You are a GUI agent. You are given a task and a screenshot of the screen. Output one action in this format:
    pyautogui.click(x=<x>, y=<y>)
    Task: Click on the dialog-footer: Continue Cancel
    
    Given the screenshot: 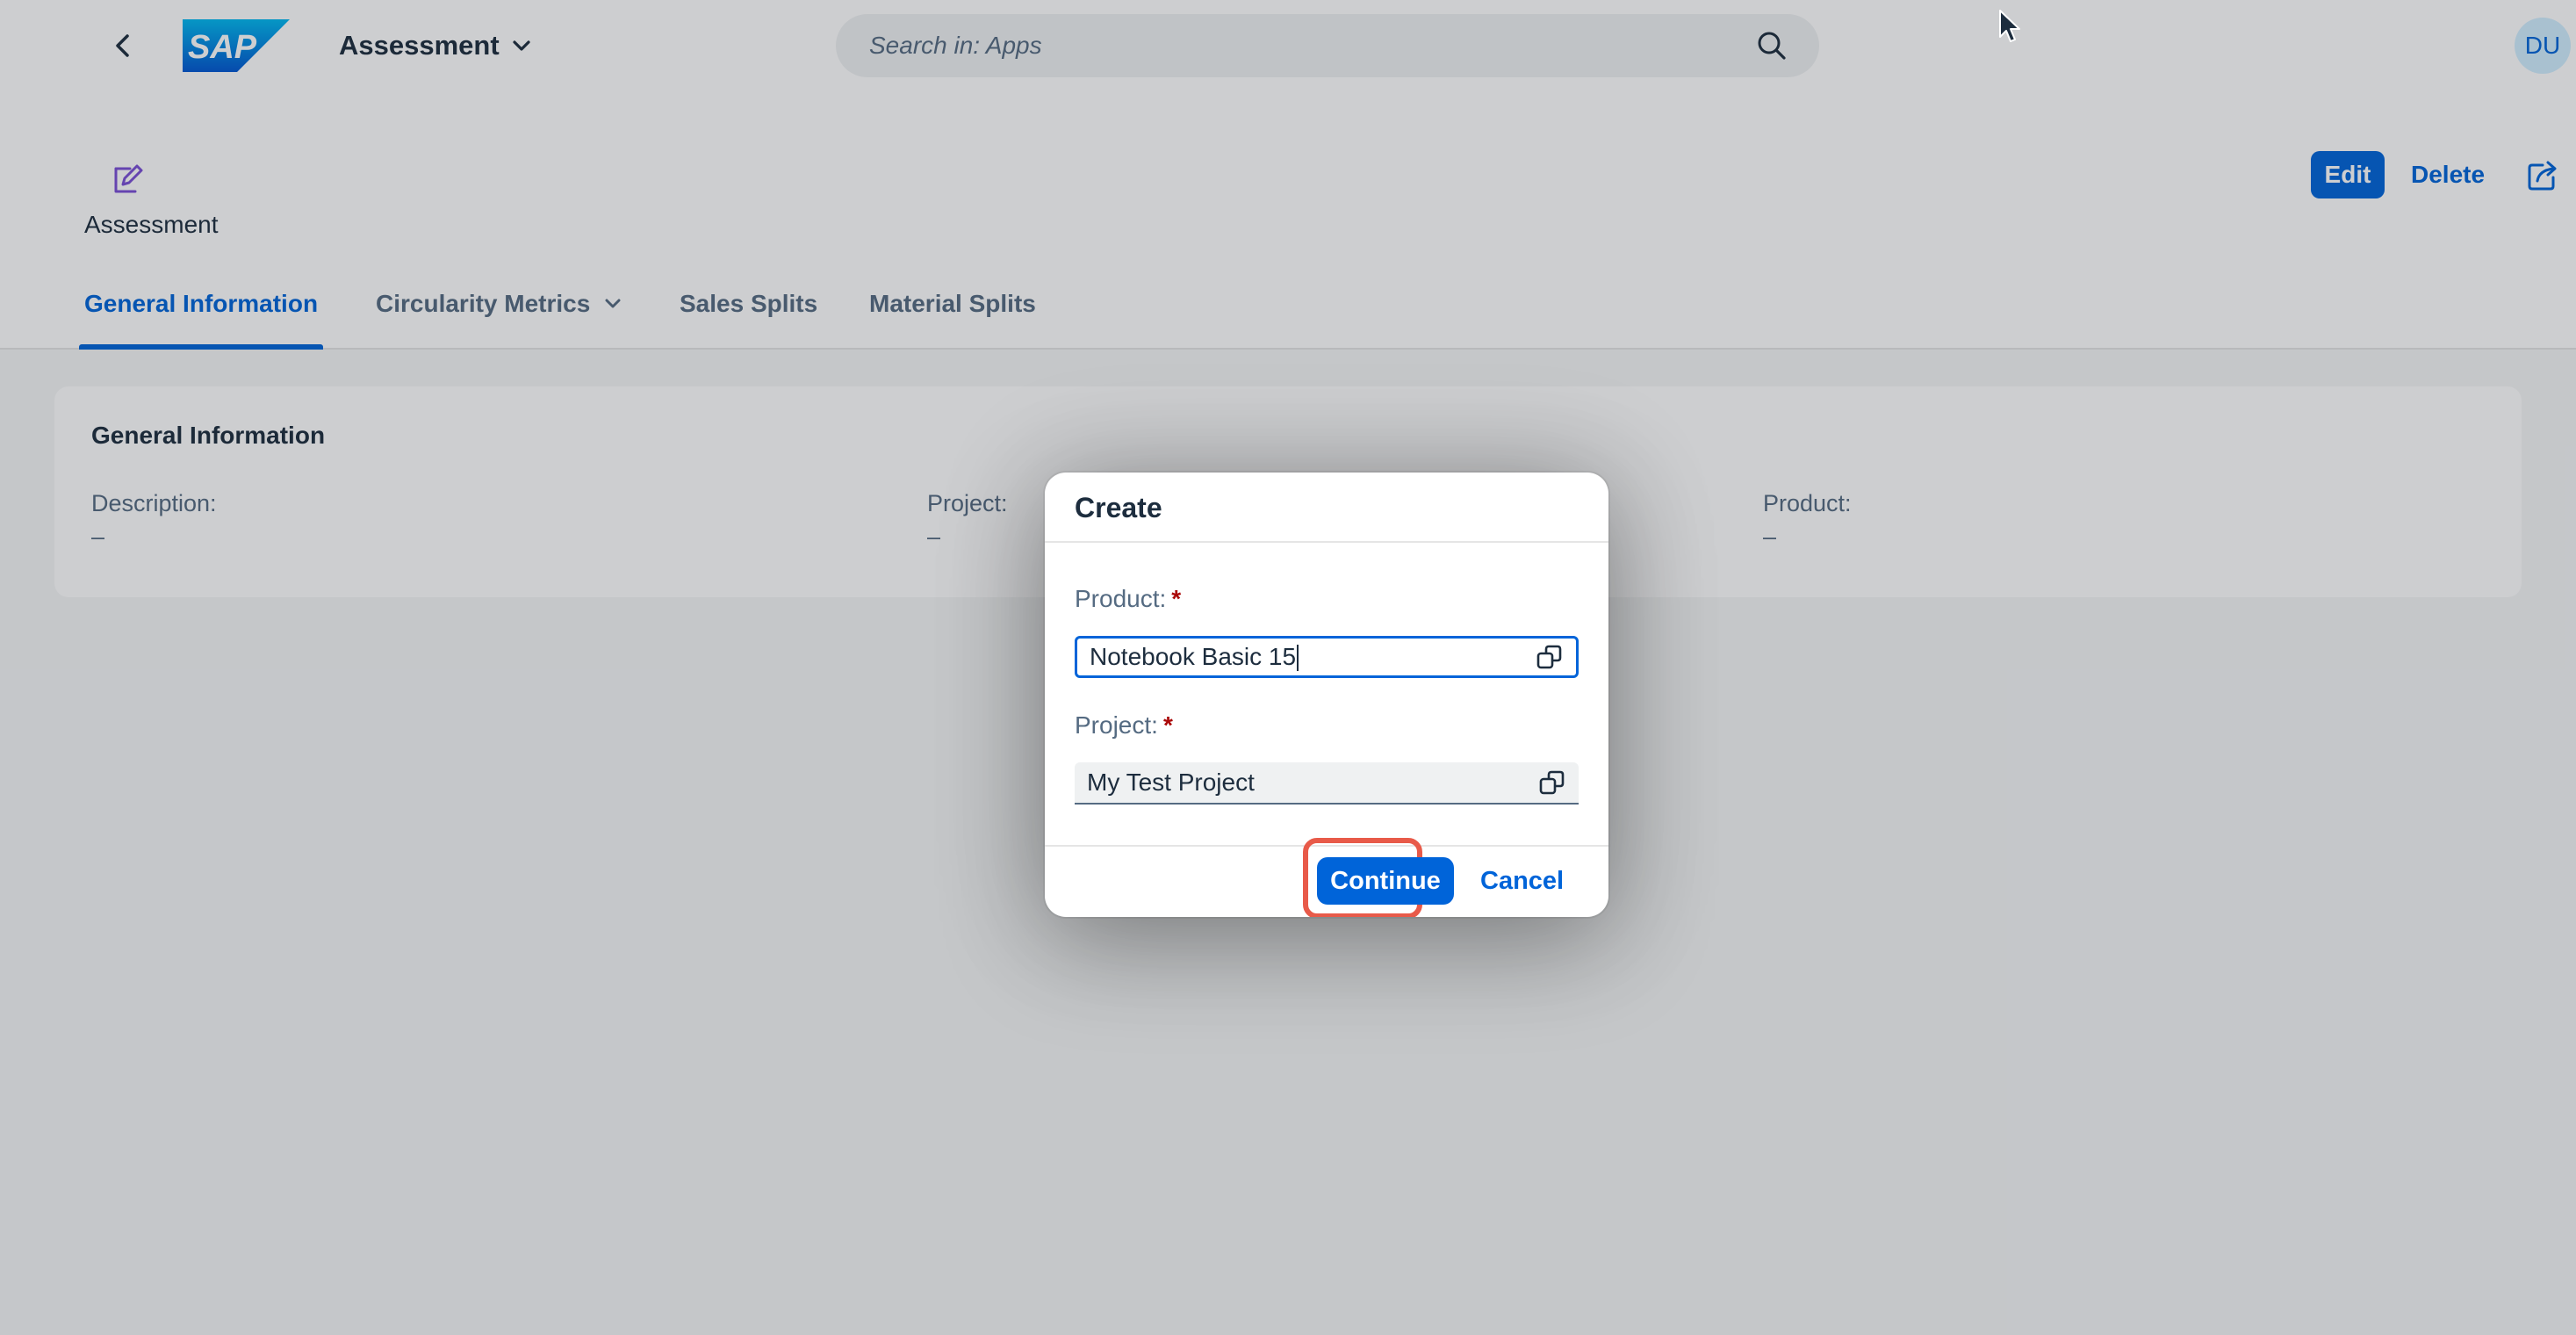 What is the action you would take?
    pyautogui.click(x=1326, y=877)
    